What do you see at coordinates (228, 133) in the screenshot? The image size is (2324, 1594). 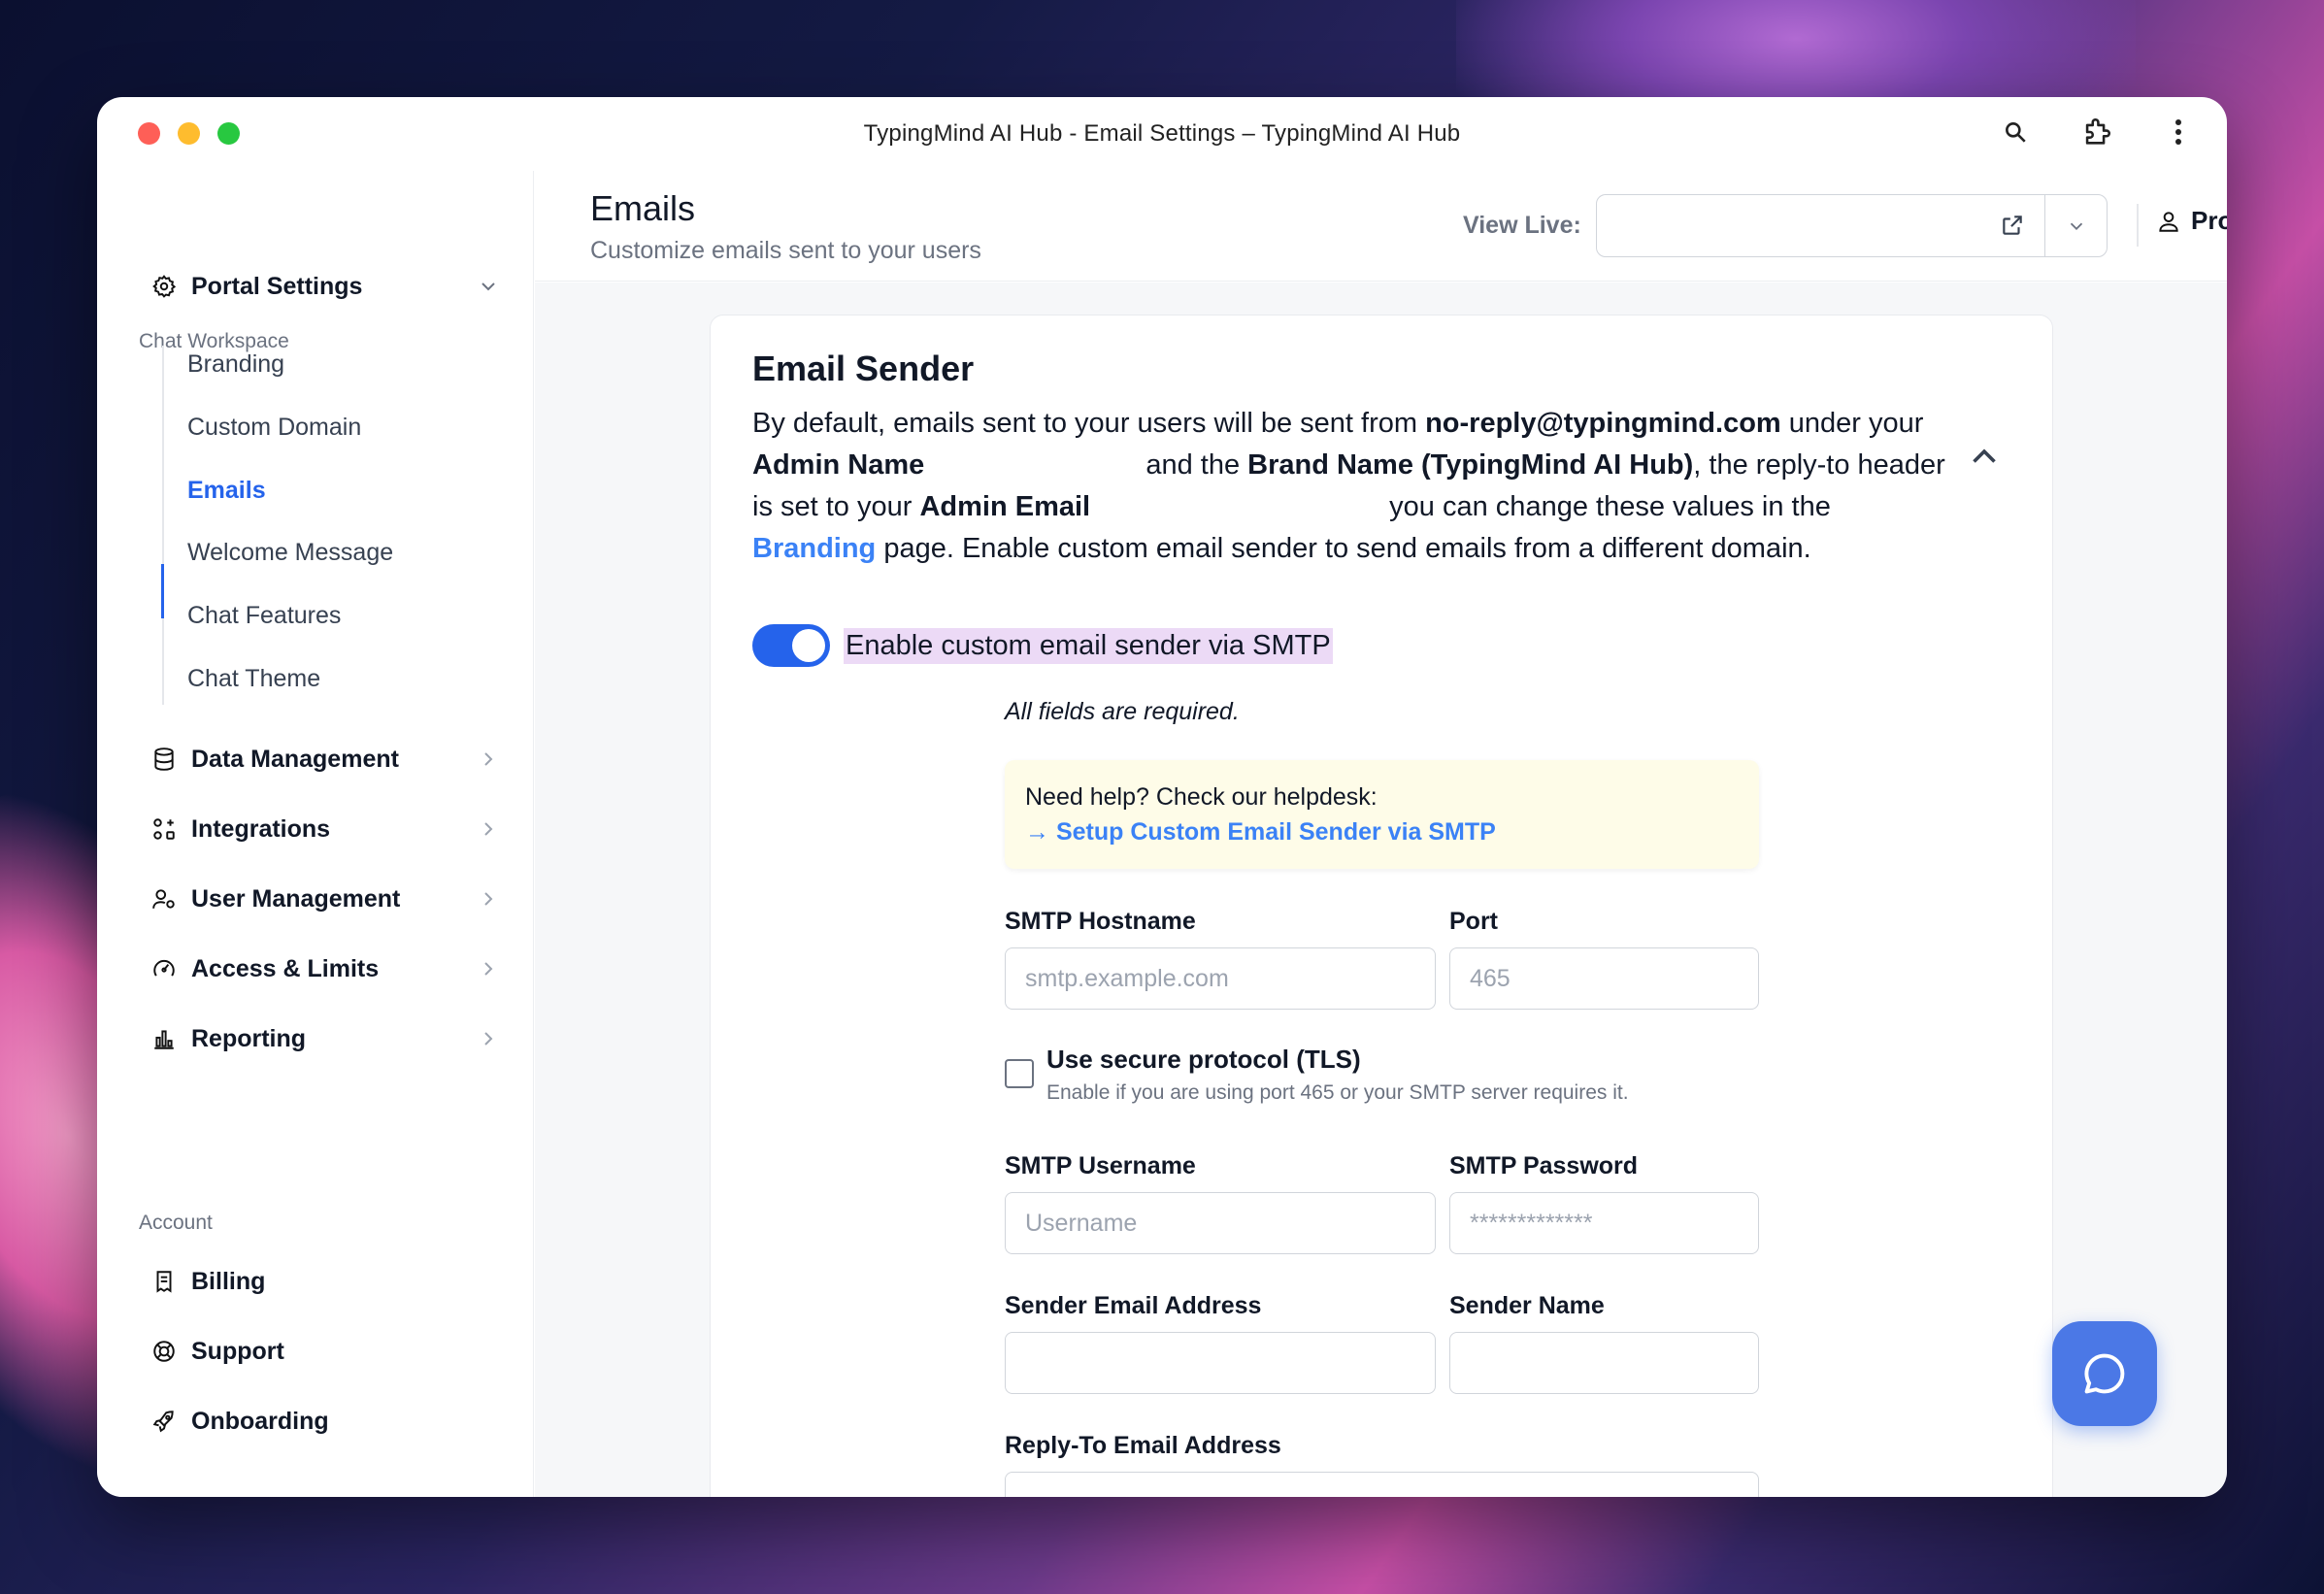 I see `zoom-window-button` at bounding box center [228, 133].